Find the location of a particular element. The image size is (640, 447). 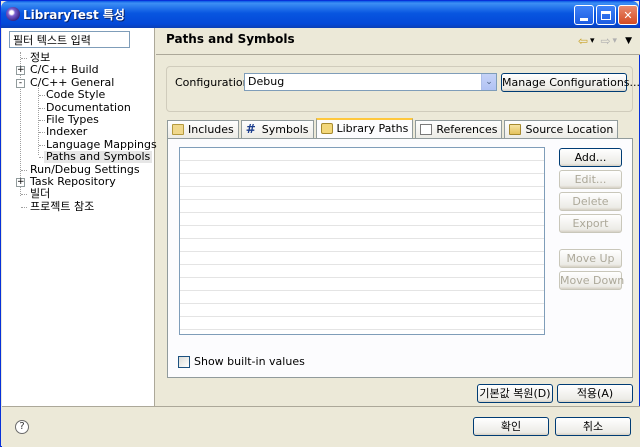

page-title: Paths and Symbols is located at coordinates (230, 39).